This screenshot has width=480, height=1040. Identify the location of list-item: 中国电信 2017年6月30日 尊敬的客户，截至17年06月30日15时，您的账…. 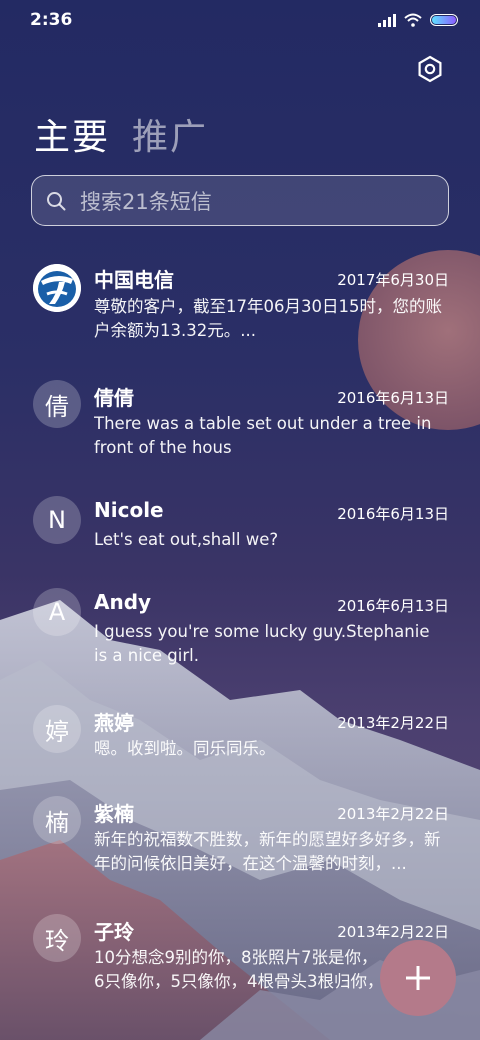
(240, 309).